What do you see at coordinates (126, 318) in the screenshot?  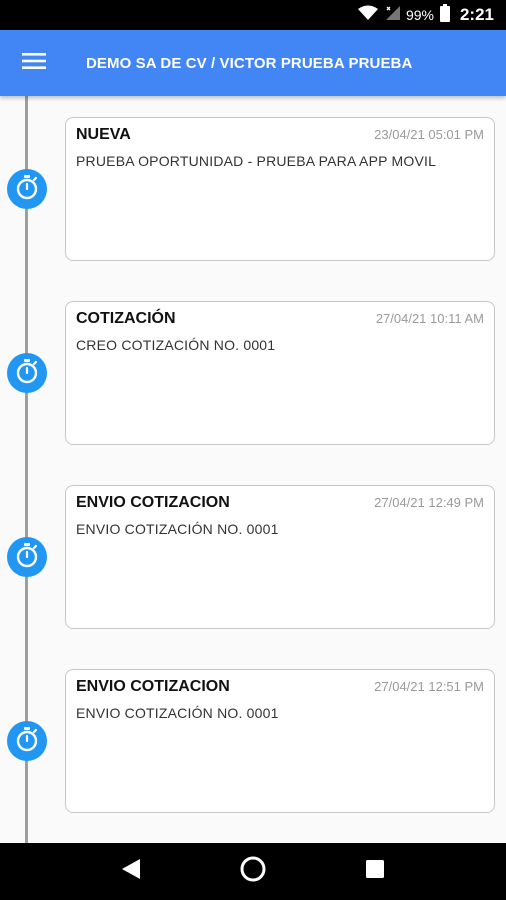 I see `event-title: COTIZACIÓN` at bounding box center [126, 318].